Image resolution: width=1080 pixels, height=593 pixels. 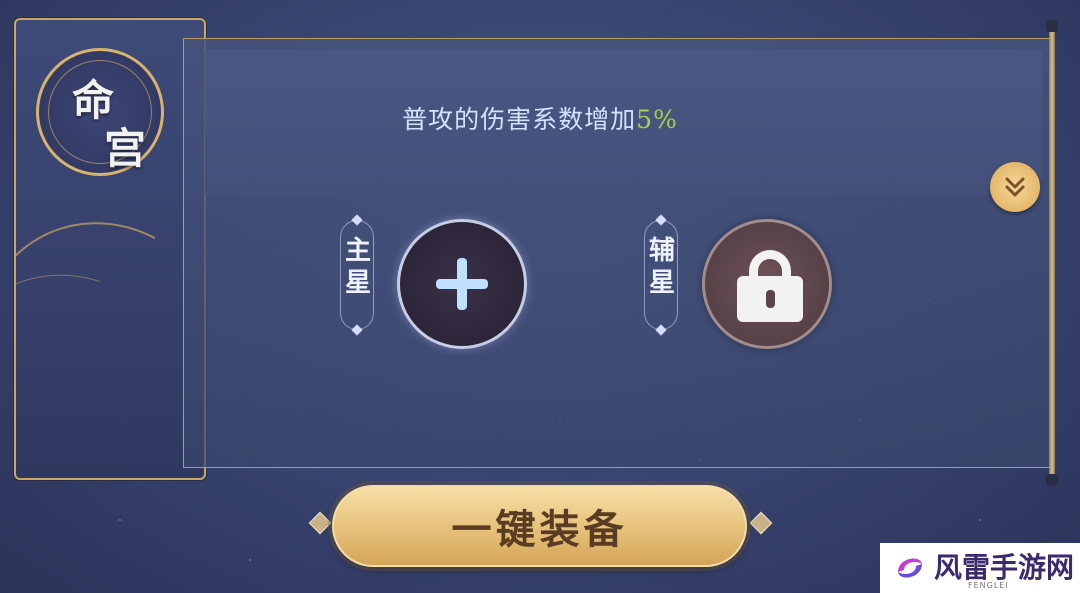 What do you see at coordinates (519, 119) in the screenshot?
I see `bonus-text: 普攻的伤害系数增加` at bounding box center [519, 119].